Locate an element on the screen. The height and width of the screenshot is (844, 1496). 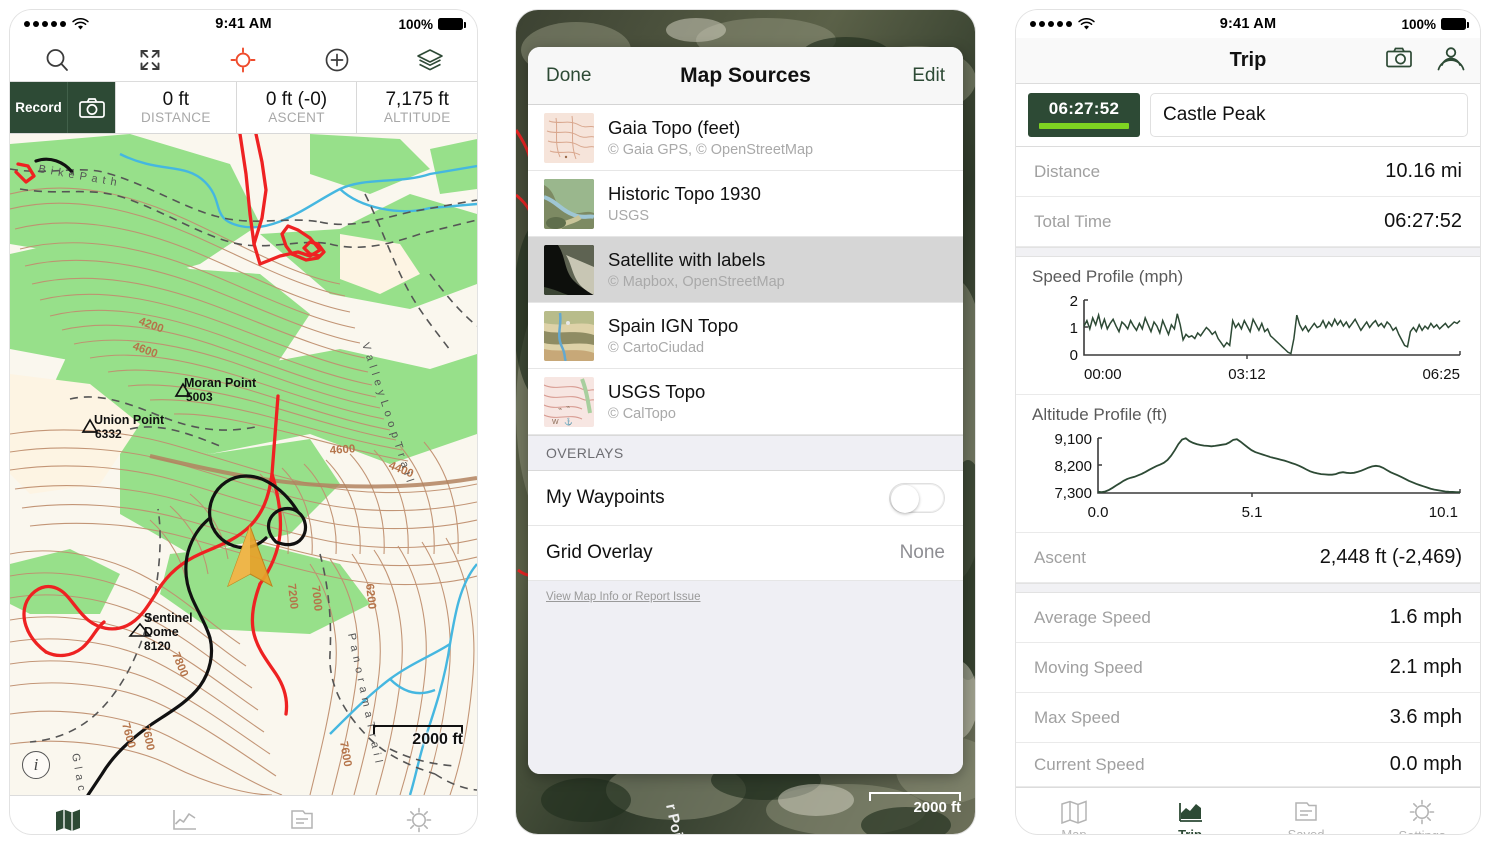
svg-text: 5003 is located at coordinates (199, 397).